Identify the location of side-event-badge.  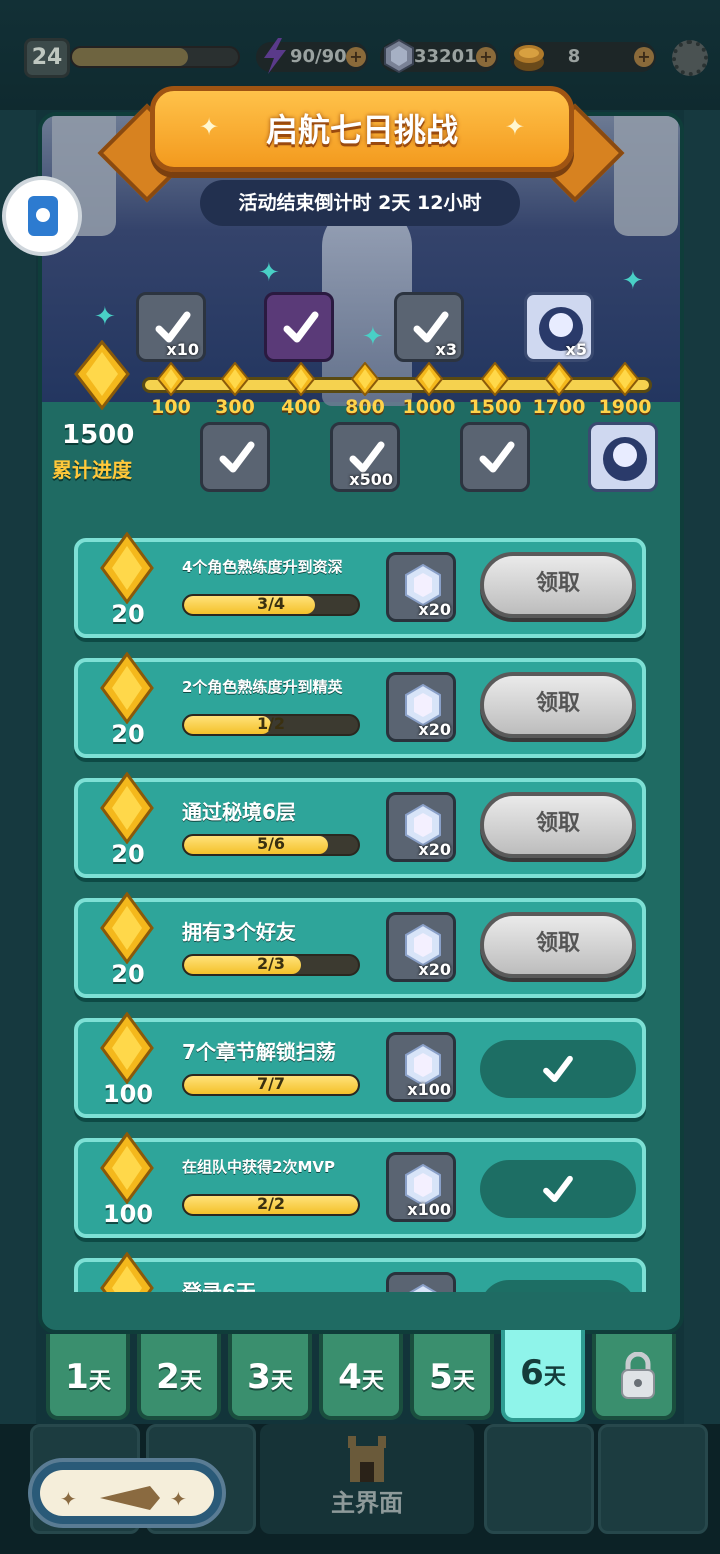
(42, 216).